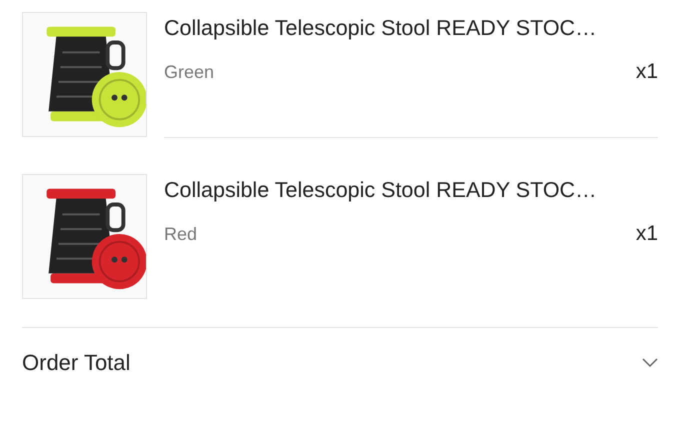  Describe the element at coordinates (650, 363) in the screenshot. I see `chevron-icon` at that location.